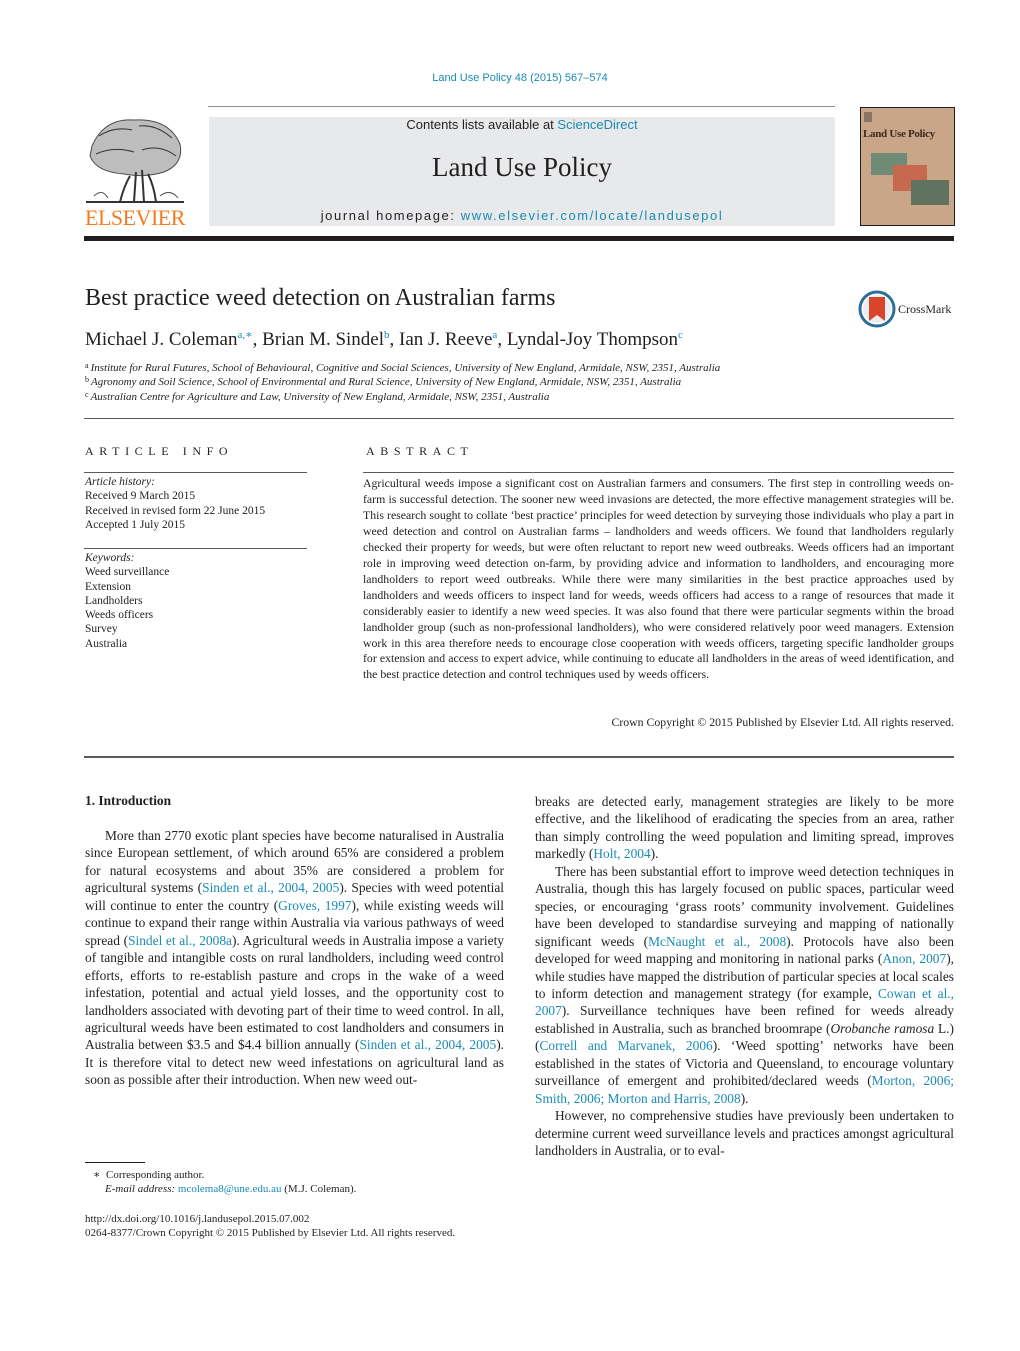 This screenshot has height=1351, width=1020. I want to click on affiliation-key: c, so click(87, 394).